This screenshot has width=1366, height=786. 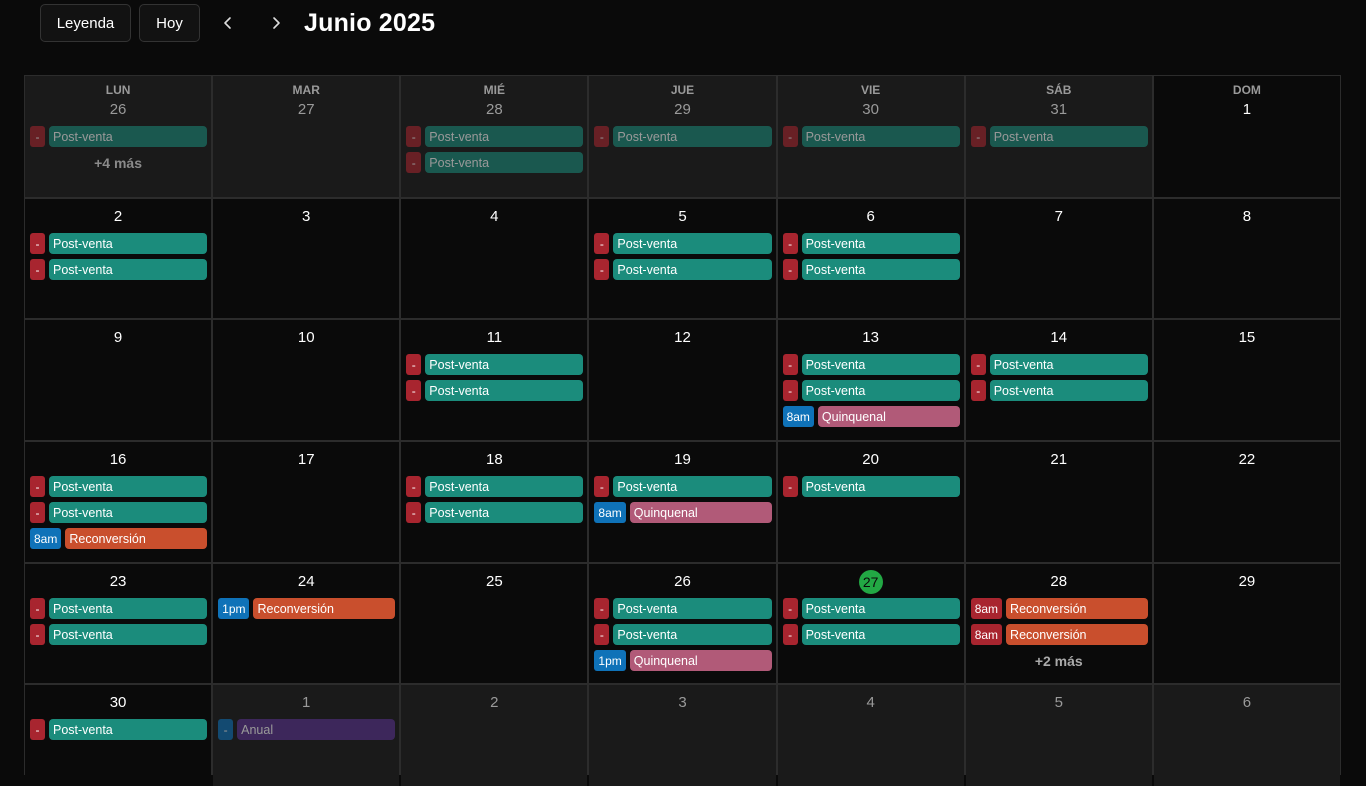 What do you see at coordinates (1246, 623) in the screenshot?
I see `day-cell: 29` at bounding box center [1246, 623].